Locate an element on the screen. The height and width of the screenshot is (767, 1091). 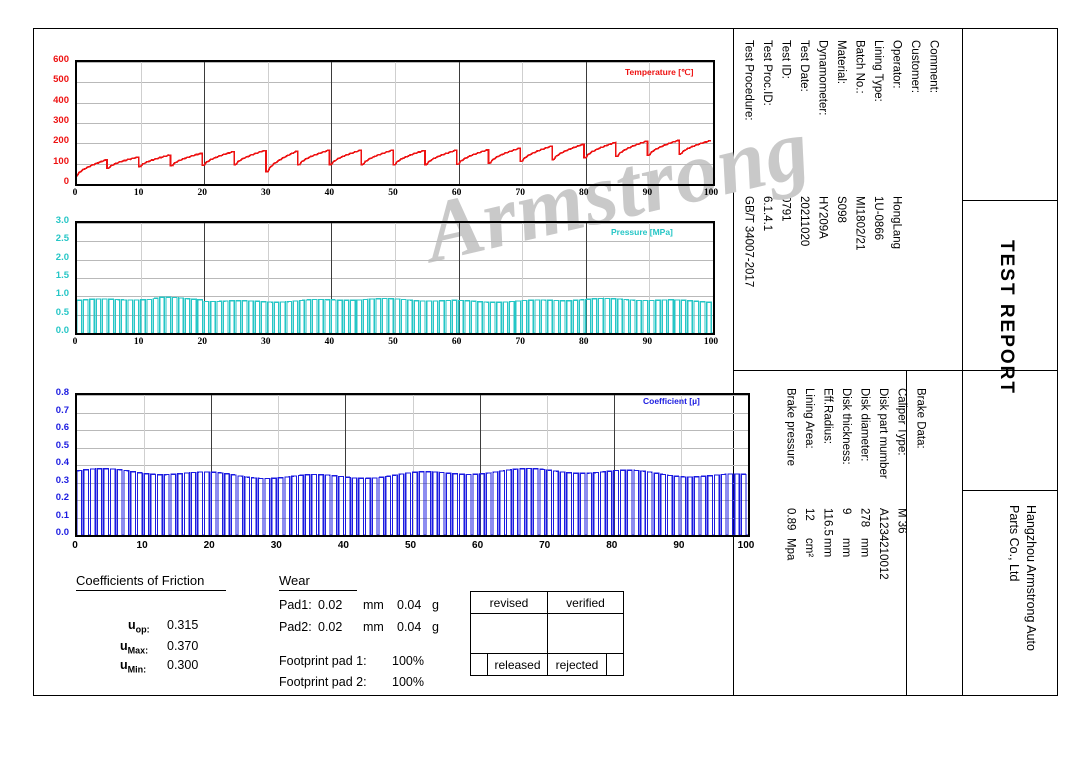
temperature-xtick: 100 is located at coordinates (711, 193).